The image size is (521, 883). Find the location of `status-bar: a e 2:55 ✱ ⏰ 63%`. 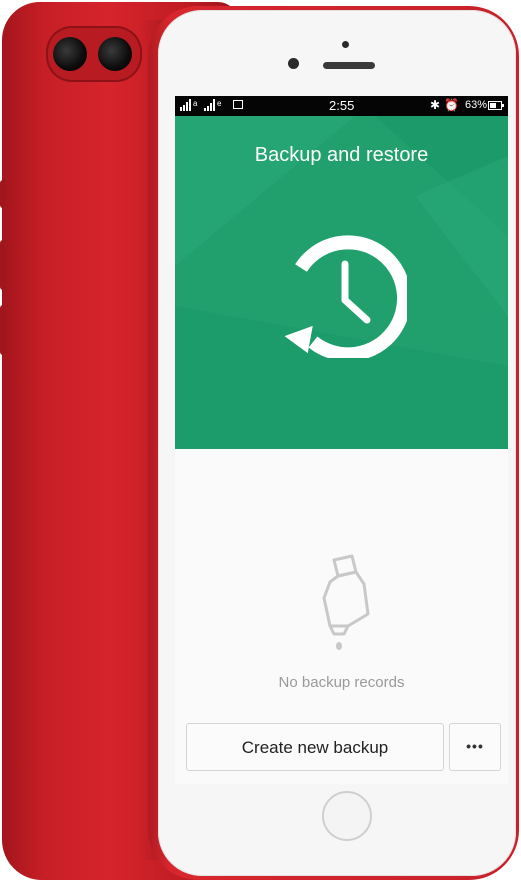

status-bar: a e 2:55 ✱ ⏰ 63% is located at coordinates (341, 106).